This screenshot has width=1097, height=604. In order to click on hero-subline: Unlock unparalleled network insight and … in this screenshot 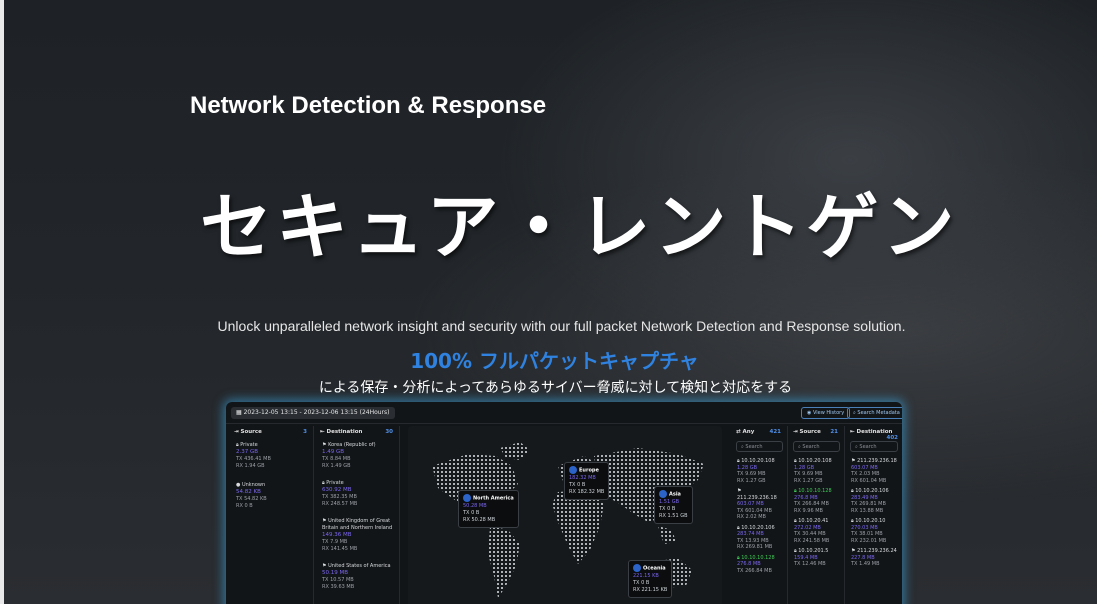, I will do `click(561, 326)`.